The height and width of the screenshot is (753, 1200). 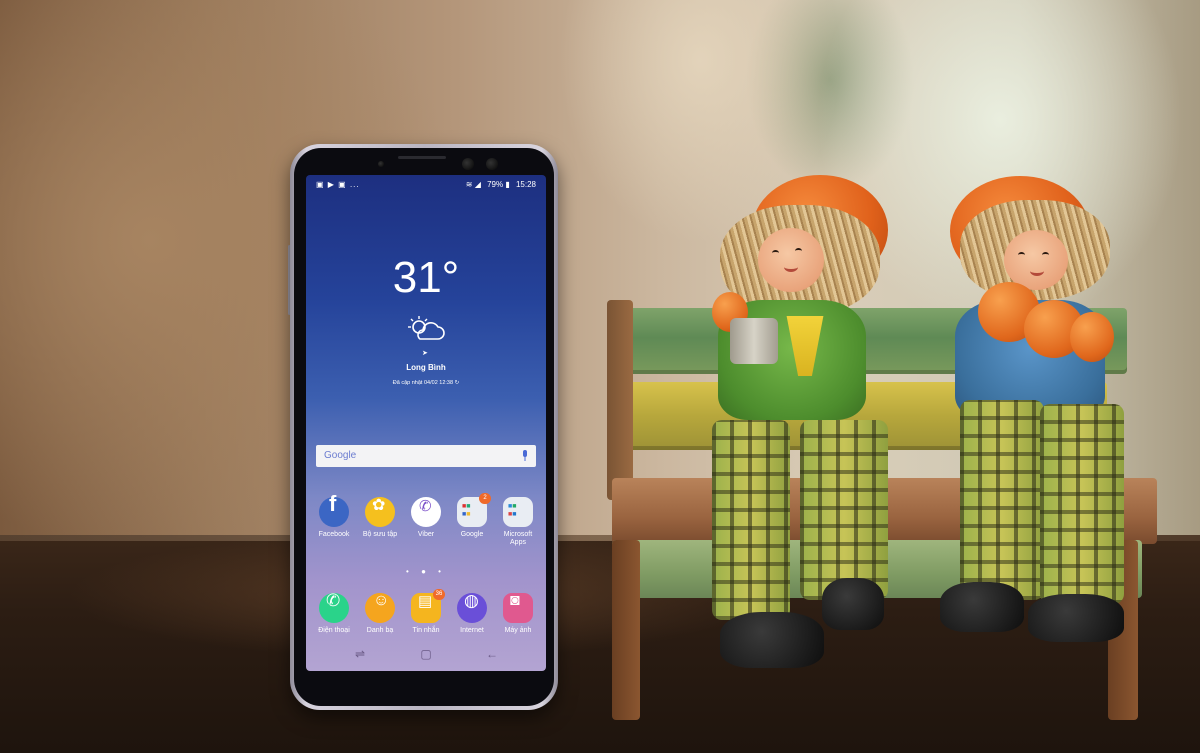 I want to click on messages-icon: ▤ 36, so click(x=428, y=606).